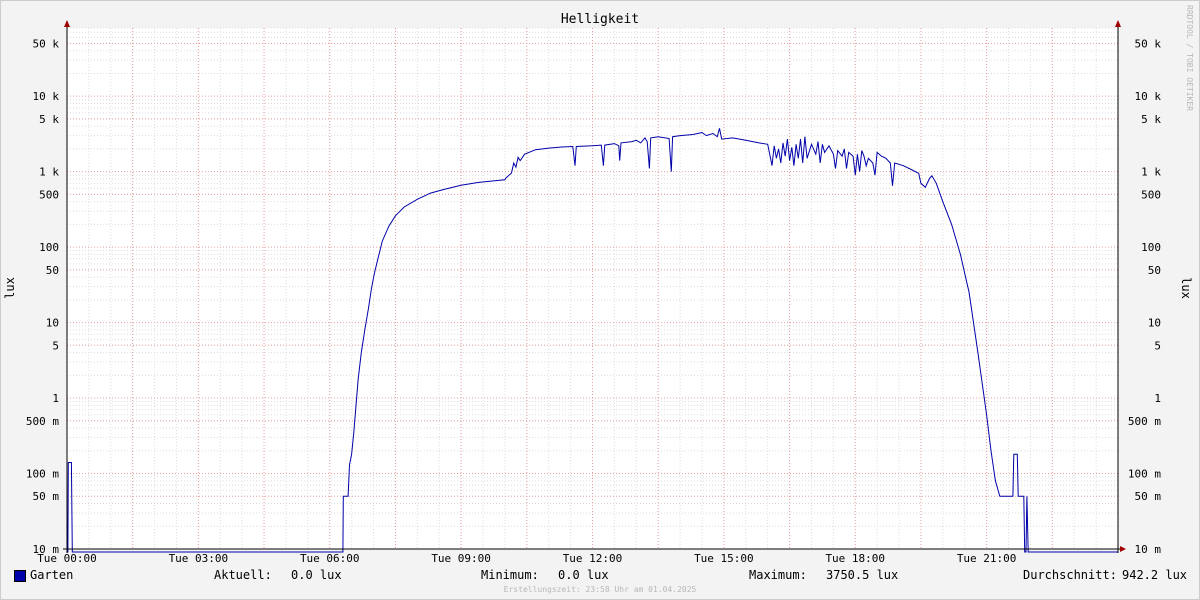  I want to click on y-axis-arrow-left-icon, so click(67, 23).